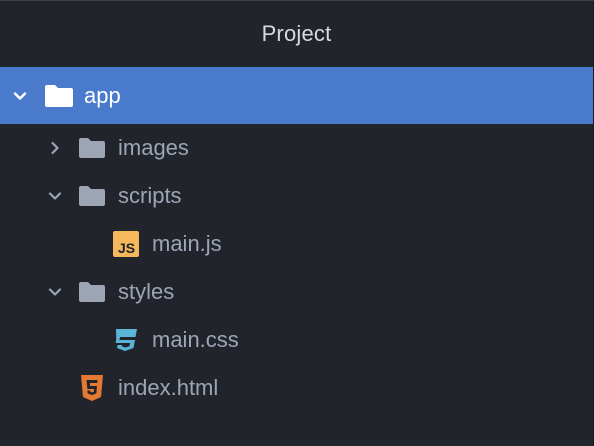 The width and height of the screenshot is (594, 446). I want to click on tree-item-main-css: main.css, so click(296, 340).